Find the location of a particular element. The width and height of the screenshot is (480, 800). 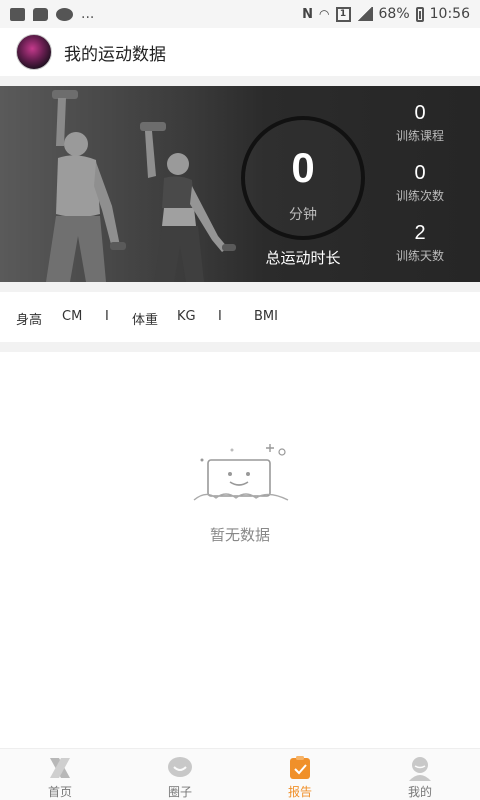

bottom-nav: 首页 圈子 报告 我的 is located at coordinates (240, 774).